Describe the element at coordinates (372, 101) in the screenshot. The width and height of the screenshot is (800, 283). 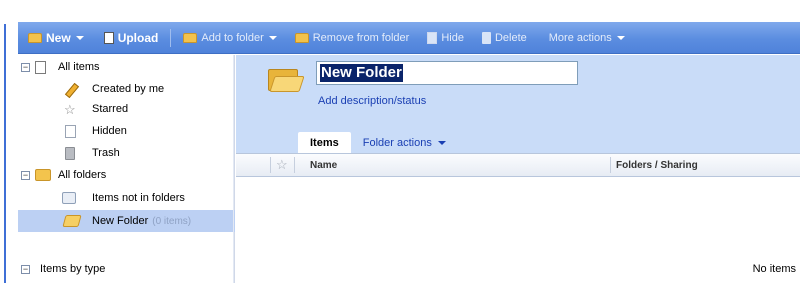
I see `add-description-link: Add description/status` at that location.